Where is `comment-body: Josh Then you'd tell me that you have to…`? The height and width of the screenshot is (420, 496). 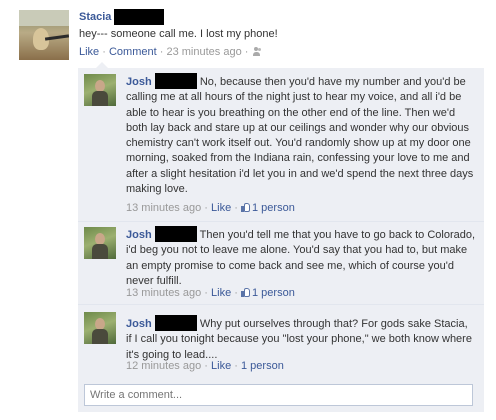 comment-body: Josh Then you'd tell me that you have to… is located at coordinates (301, 257).